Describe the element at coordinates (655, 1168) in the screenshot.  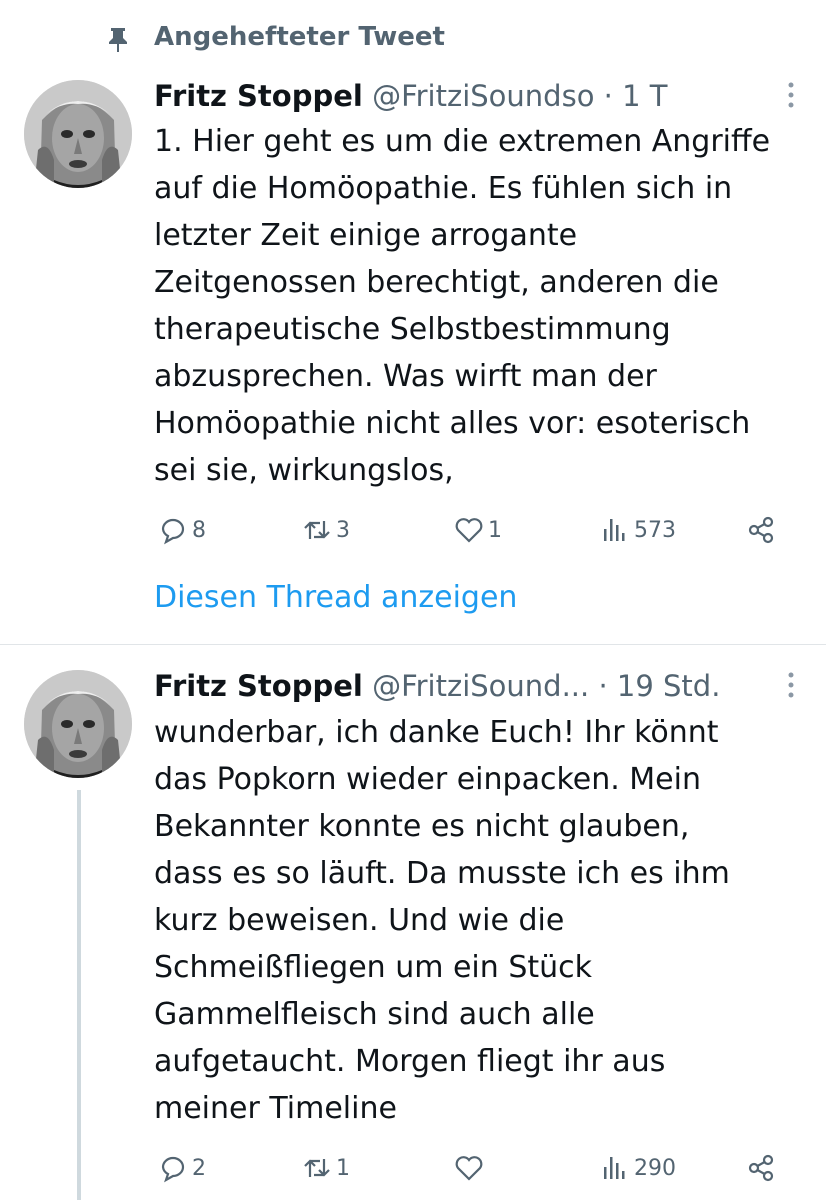
I see `views-count: 290` at that location.